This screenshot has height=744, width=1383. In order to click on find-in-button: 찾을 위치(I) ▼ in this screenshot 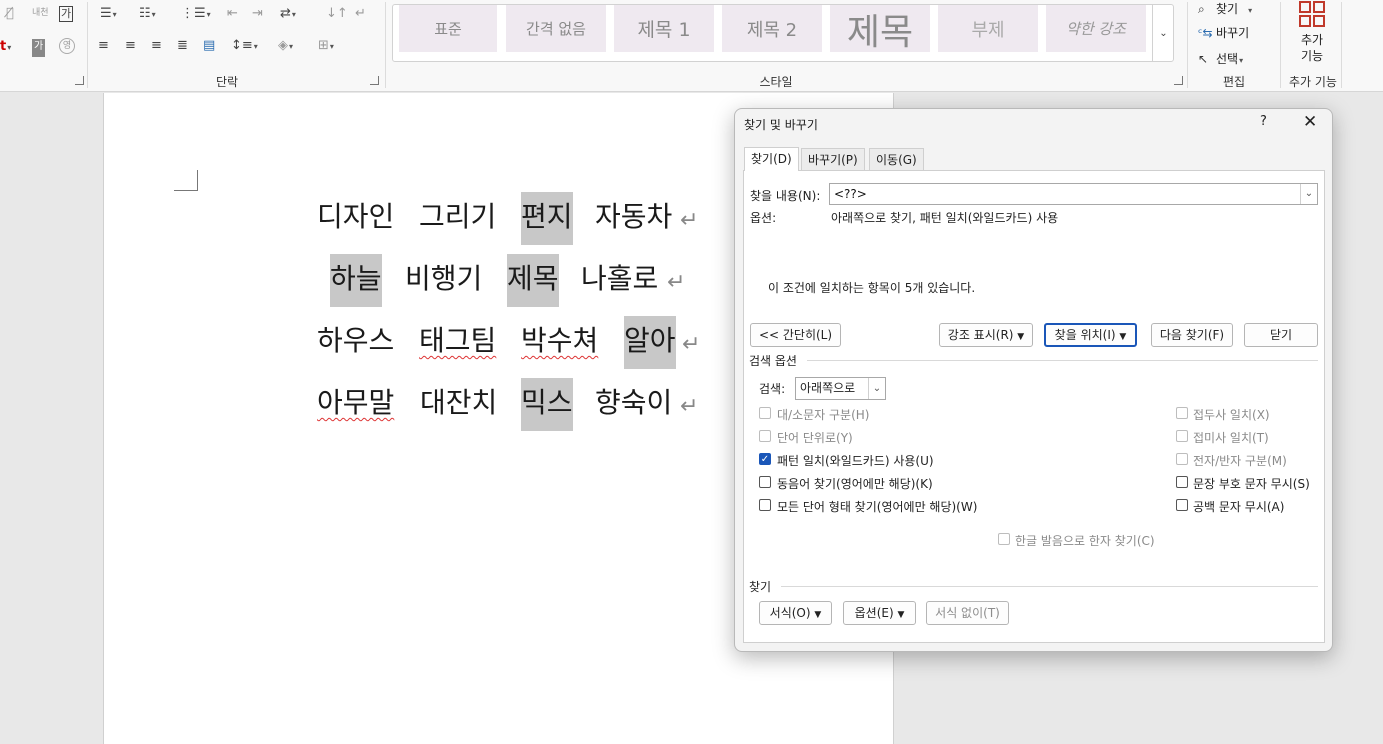, I will do `click(1090, 335)`.